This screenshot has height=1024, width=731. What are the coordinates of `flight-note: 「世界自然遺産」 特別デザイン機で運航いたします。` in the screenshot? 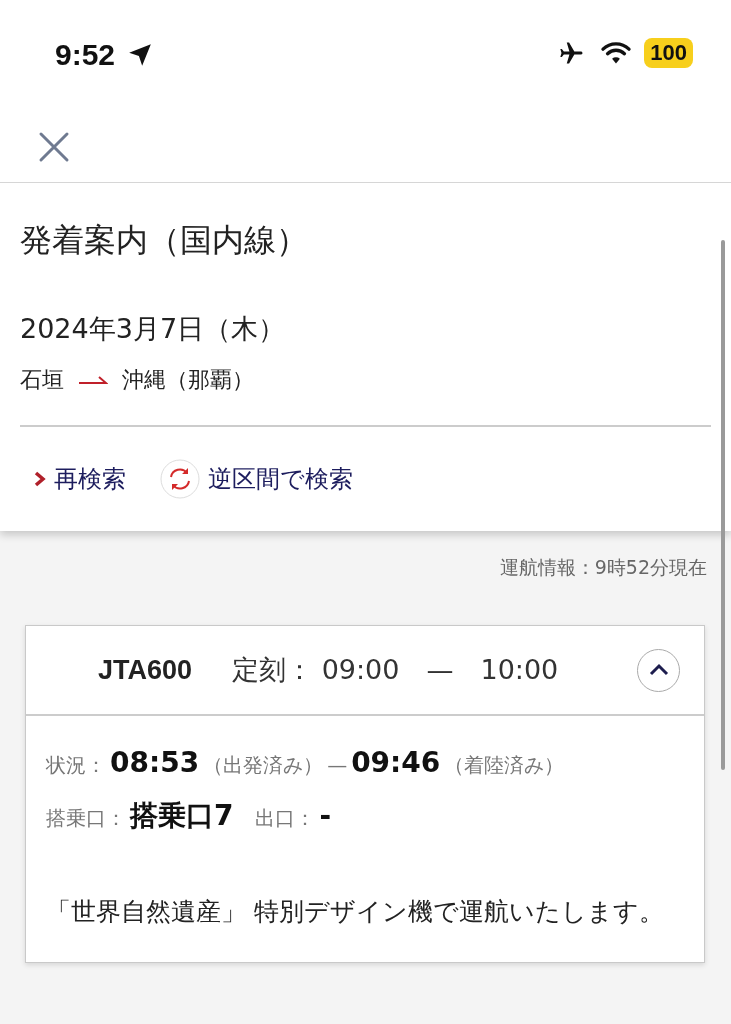 It's located at (355, 912).